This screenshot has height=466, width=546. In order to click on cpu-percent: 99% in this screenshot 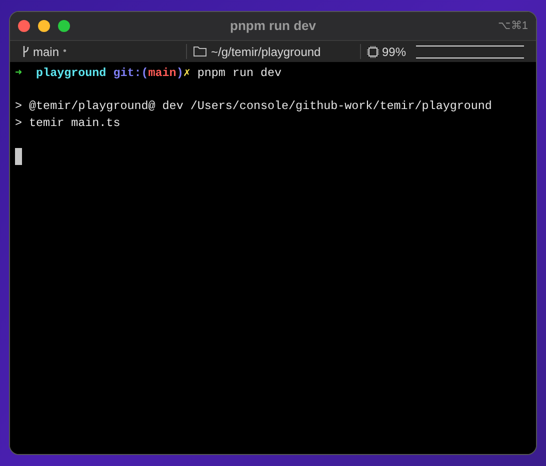, I will do `click(394, 52)`.